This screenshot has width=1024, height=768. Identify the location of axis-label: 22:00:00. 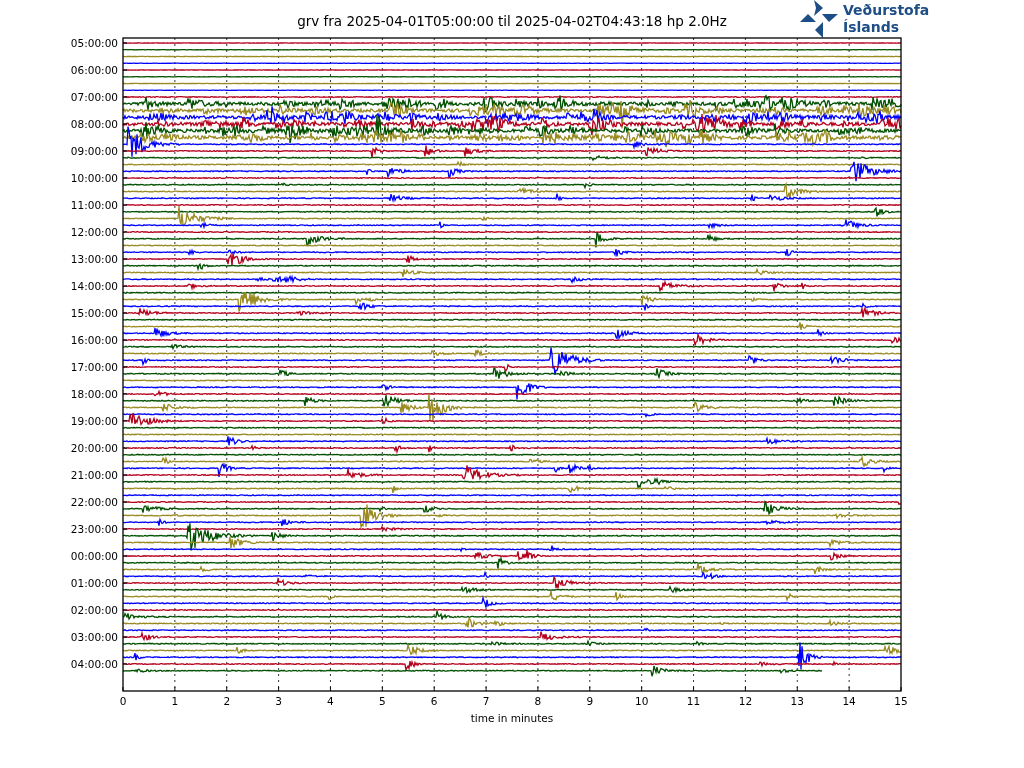
(94, 502).